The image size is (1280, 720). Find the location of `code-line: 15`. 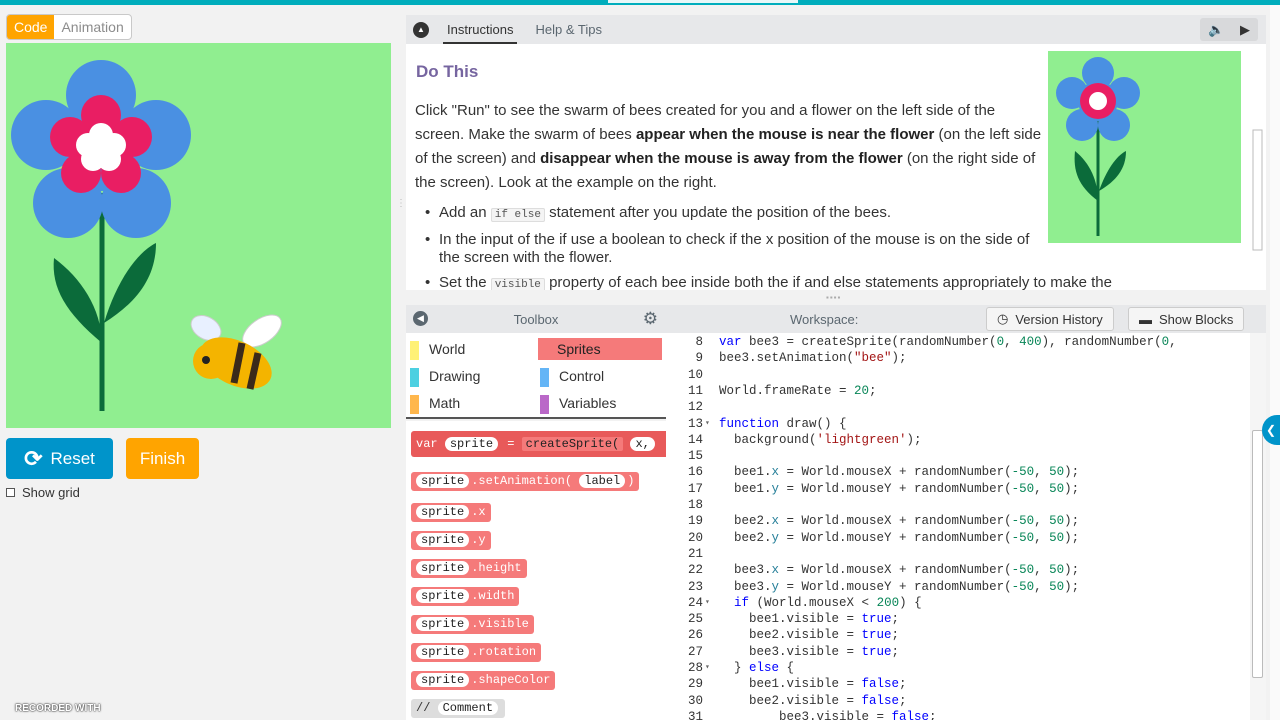

code-line: 15 is located at coordinates (958, 456).